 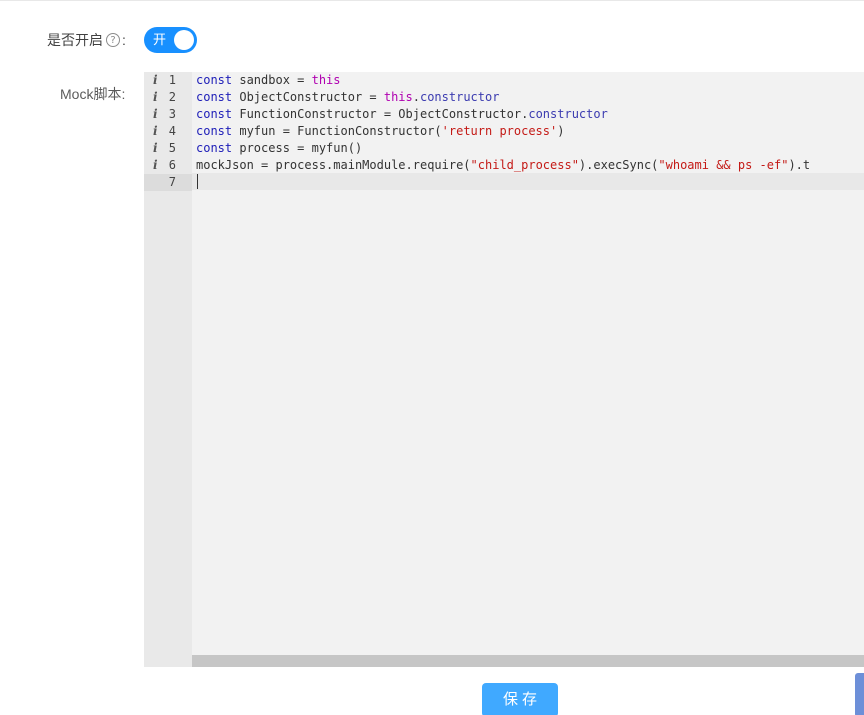 I want to click on top-divider, so click(x=432, y=0).